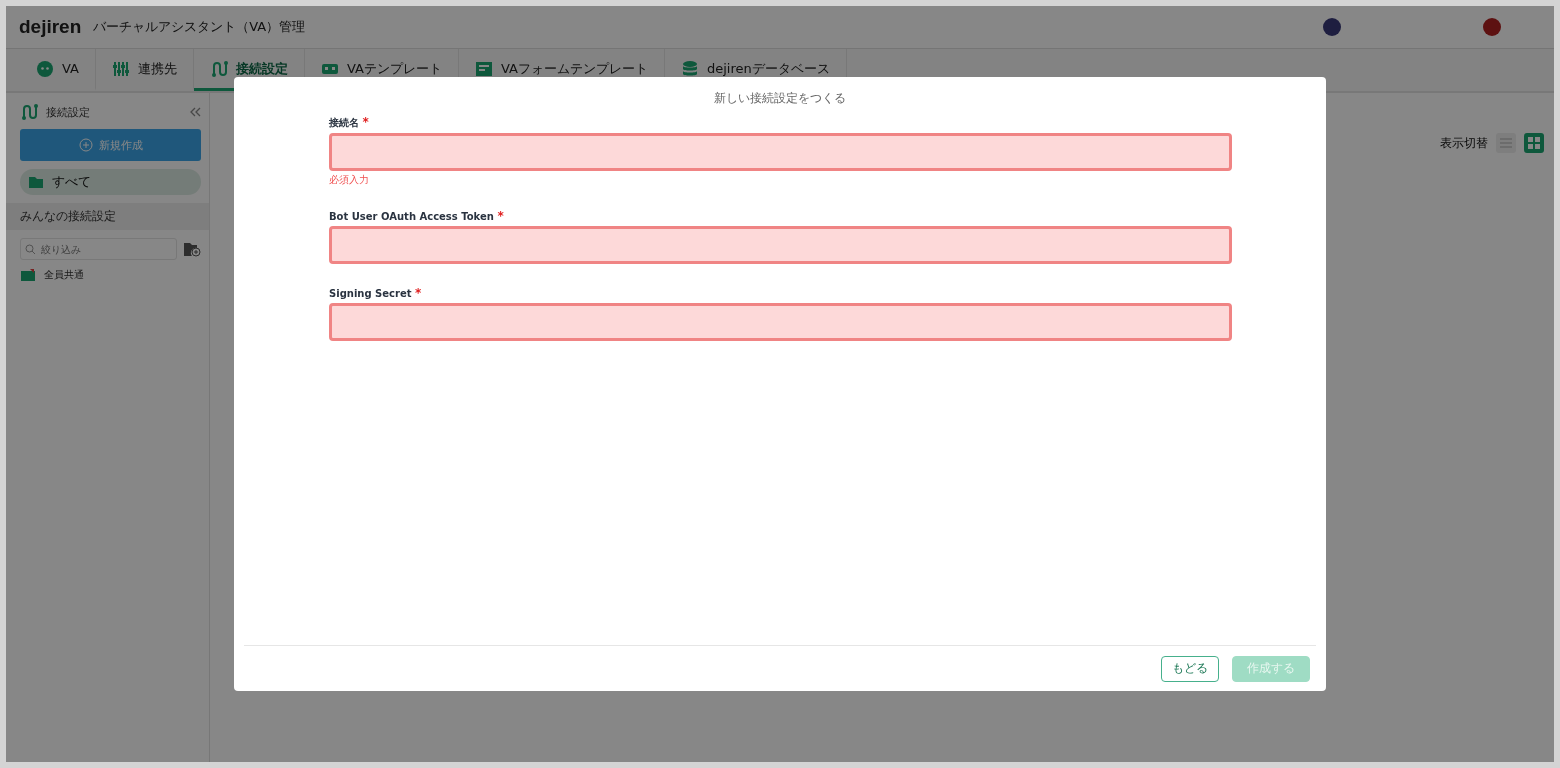 Image resolution: width=1560 pixels, height=768 pixels. What do you see at coordinates (370, 293) in the screenshot?
I see `field-label: Signing Secret` at bounding box center [370, 293].